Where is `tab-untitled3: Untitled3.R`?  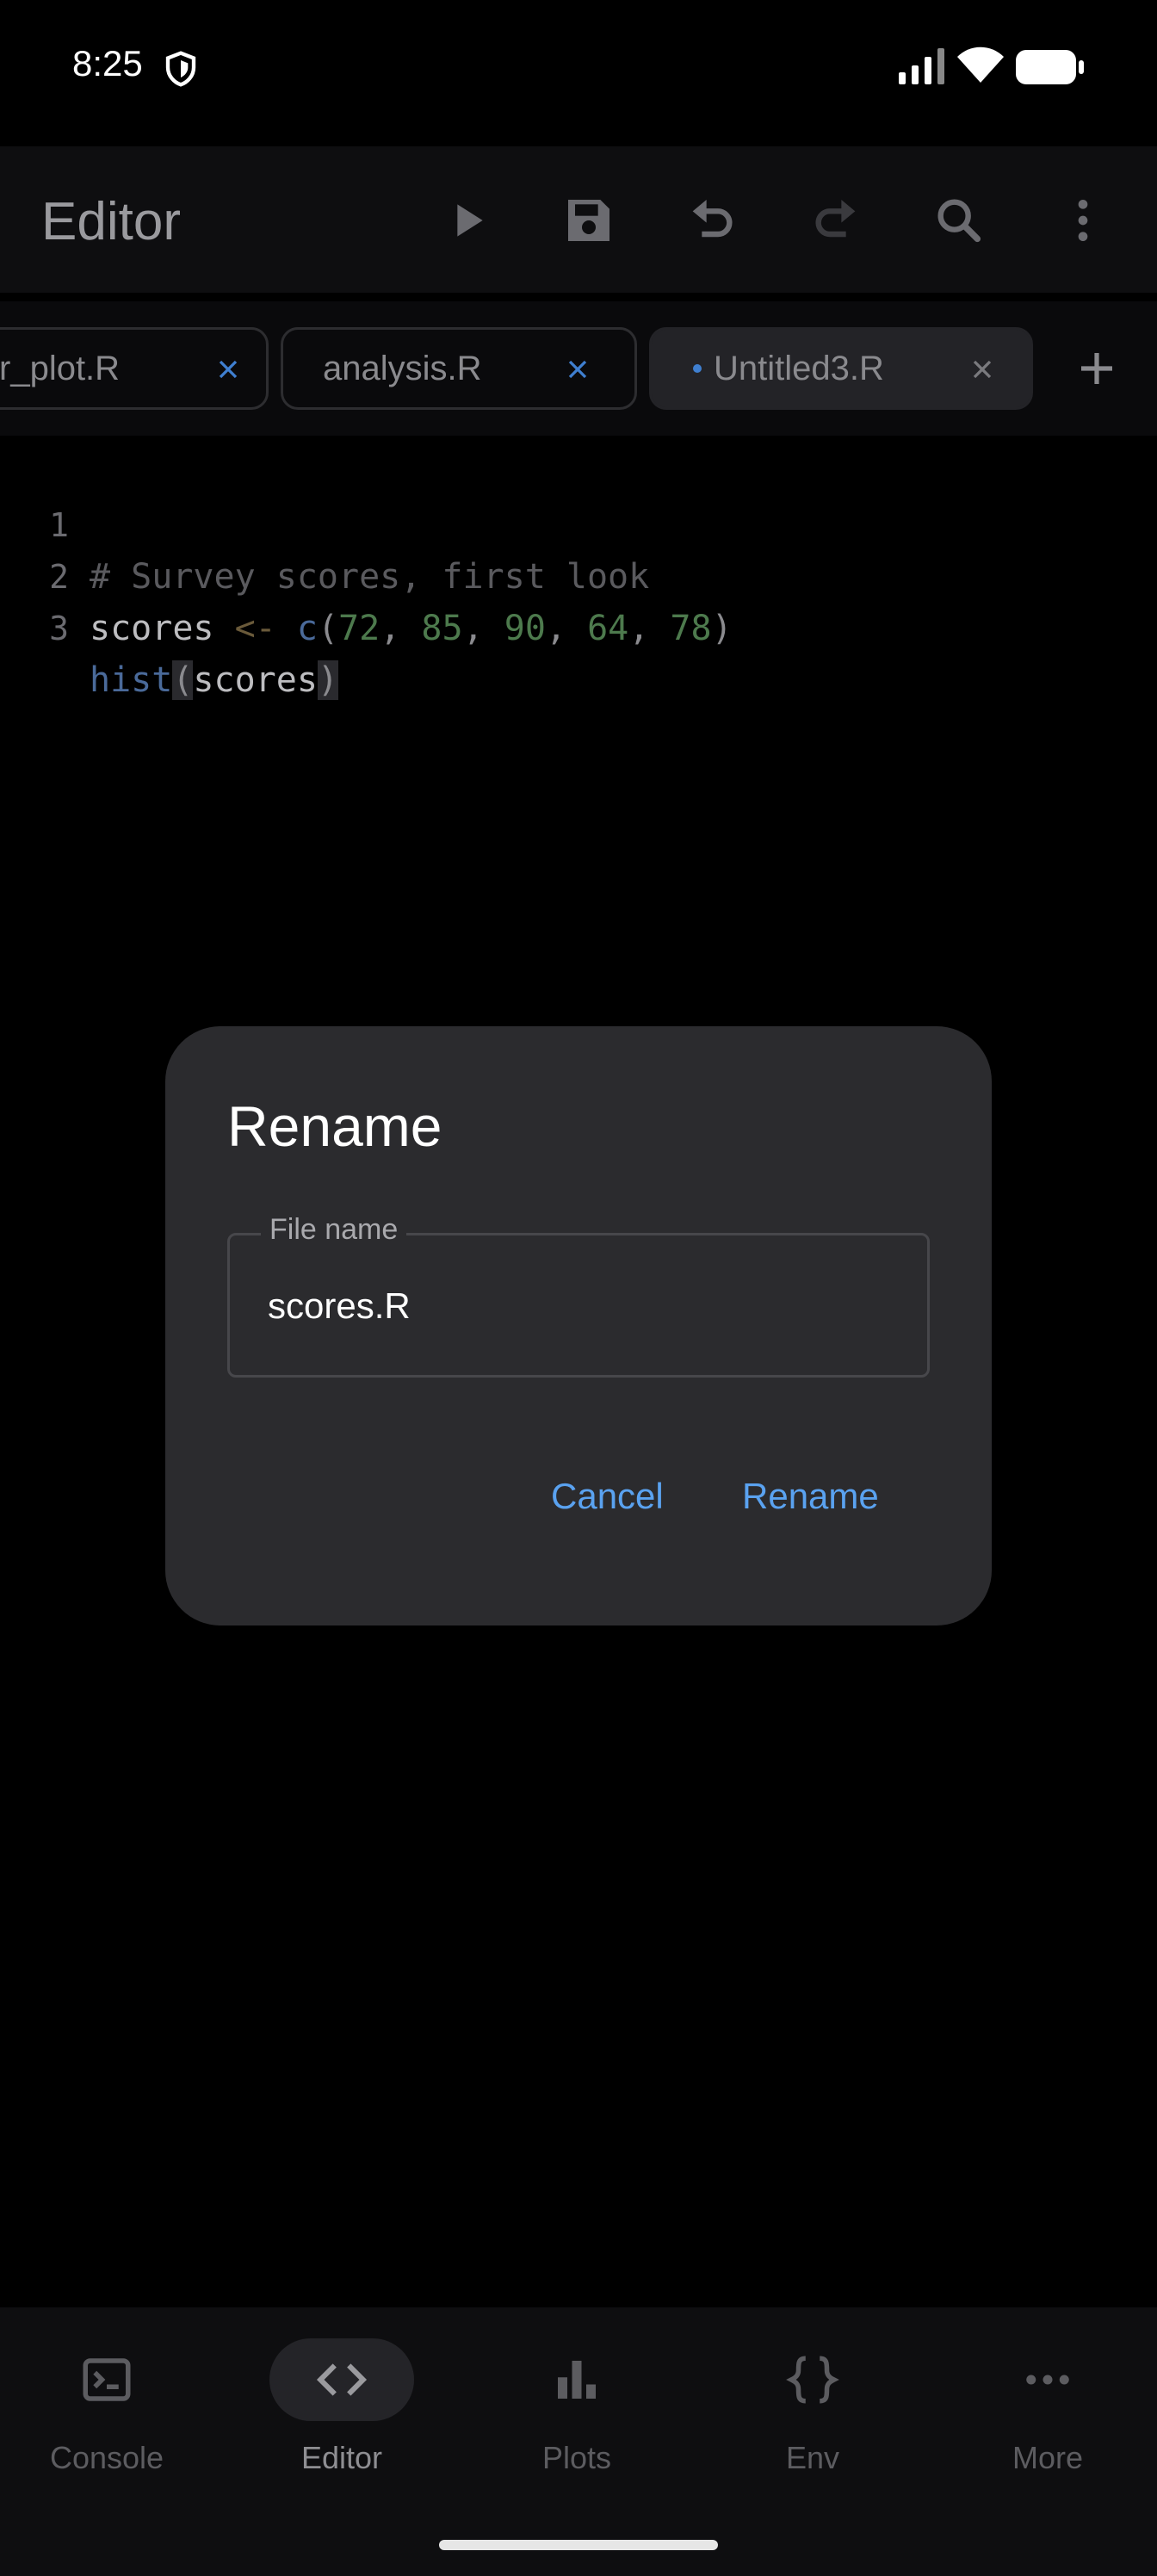 tab-untitled3: Untitled3.R is located at coordinates (841, 369).